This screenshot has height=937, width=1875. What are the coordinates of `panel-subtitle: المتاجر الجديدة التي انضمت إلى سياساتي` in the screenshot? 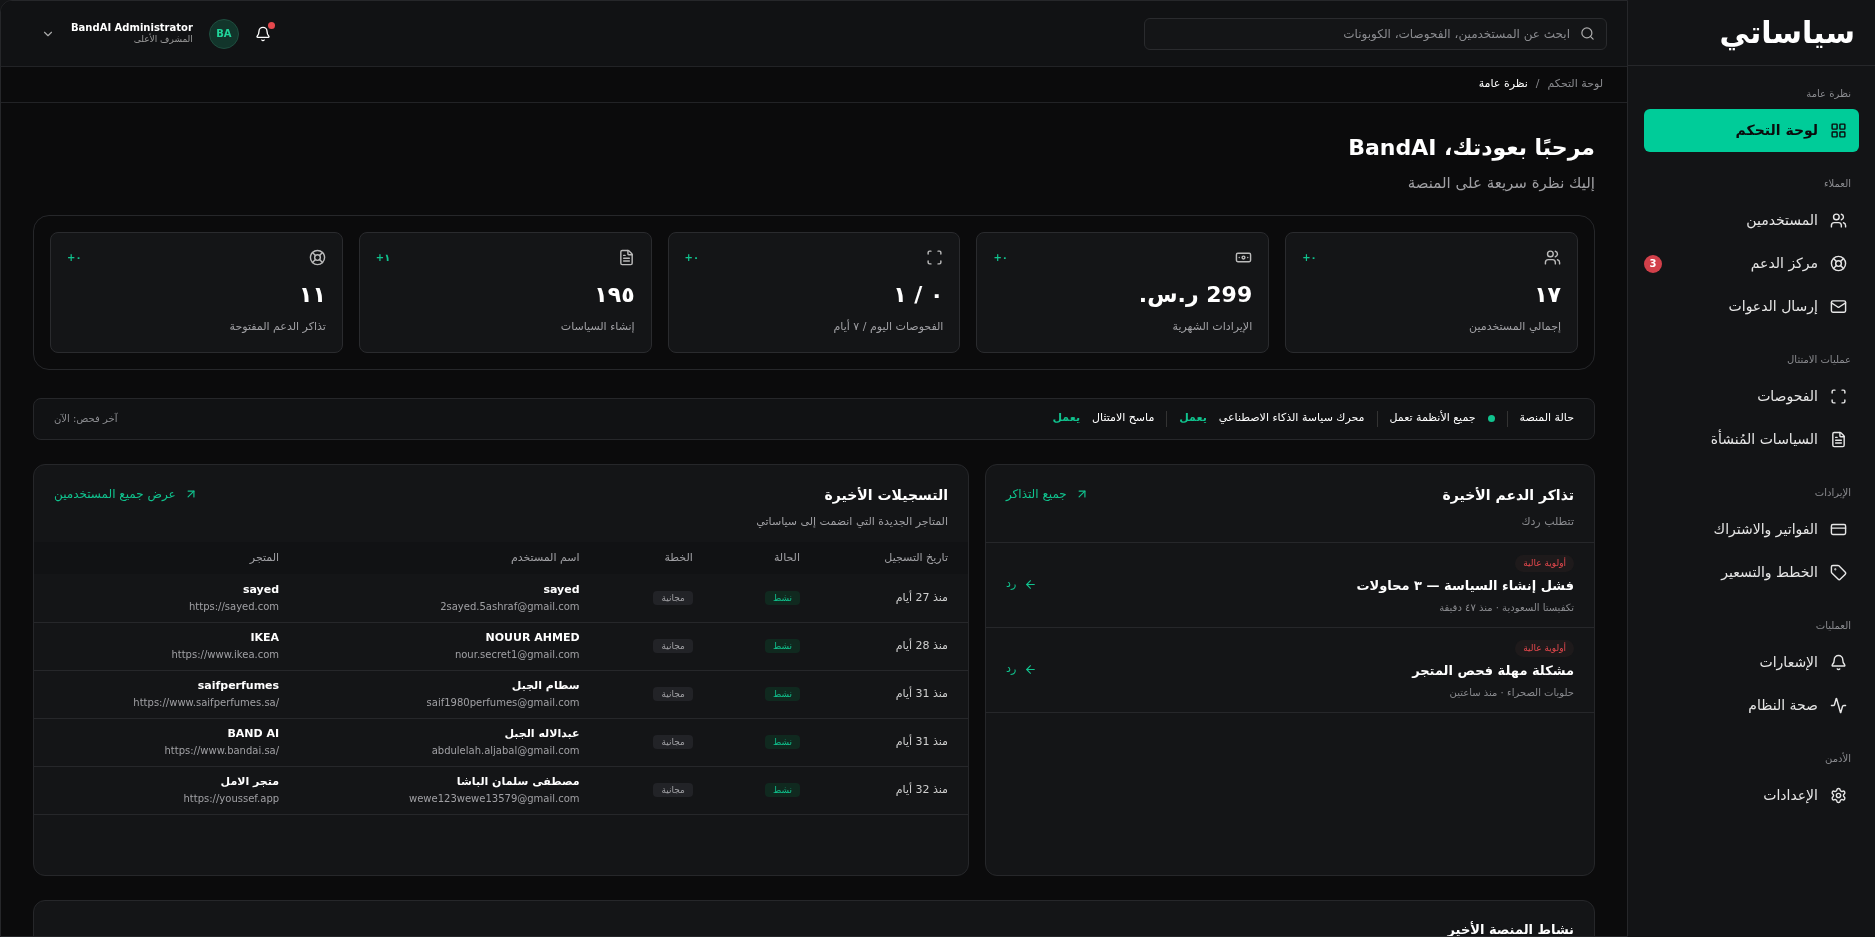 It's located at (852, 521).